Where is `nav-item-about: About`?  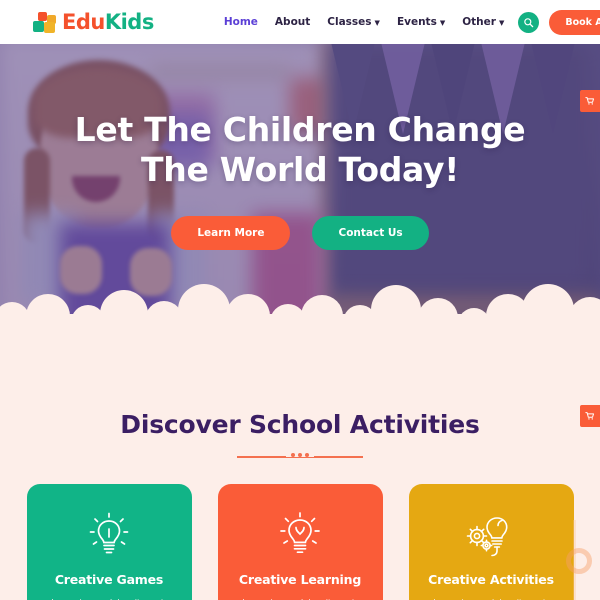 nav-item-about: About is located at coordinates (292, 22).